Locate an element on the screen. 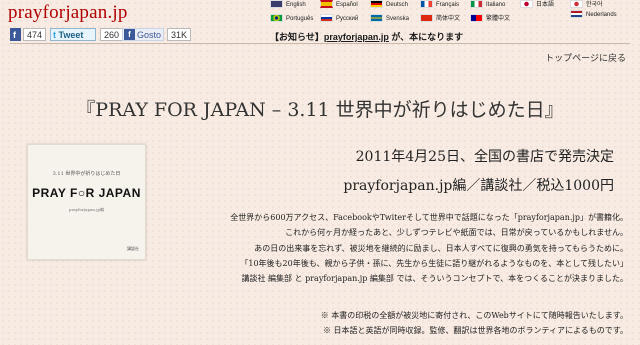  language-link: 繁體中文 is located at coordinates (490, 19).